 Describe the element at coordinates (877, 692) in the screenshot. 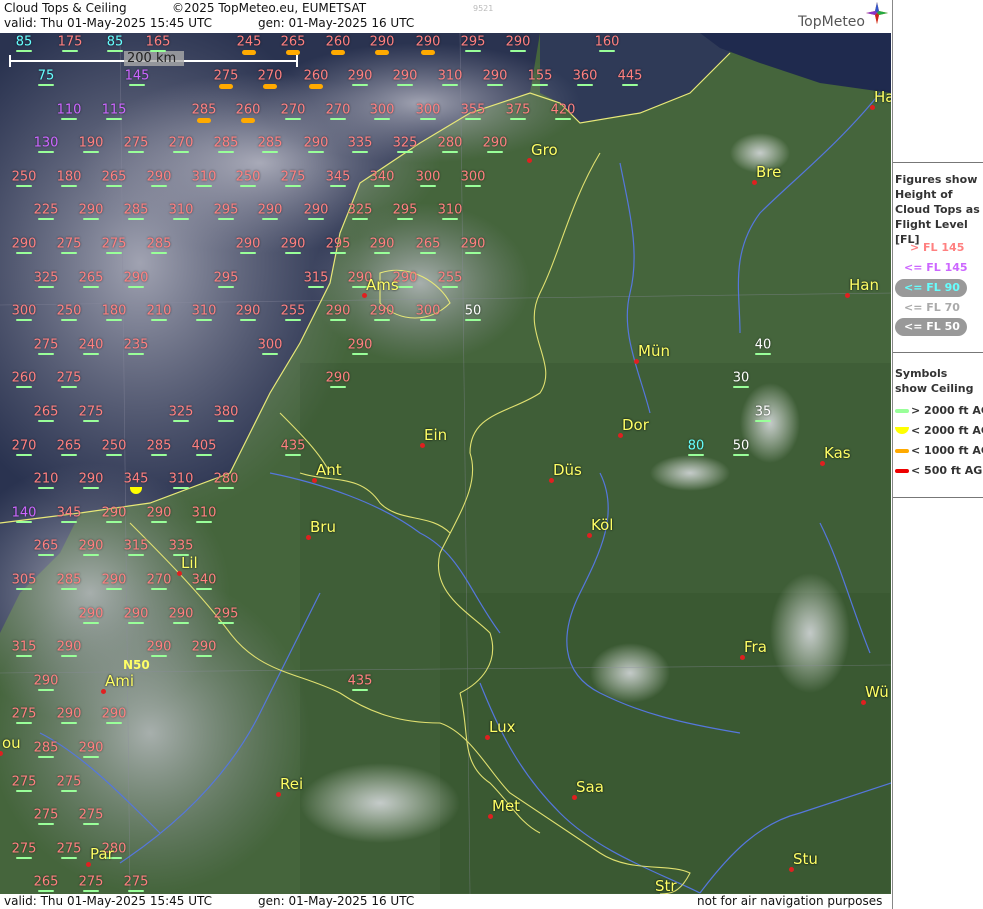

I see `city-label: Wü` at that location.